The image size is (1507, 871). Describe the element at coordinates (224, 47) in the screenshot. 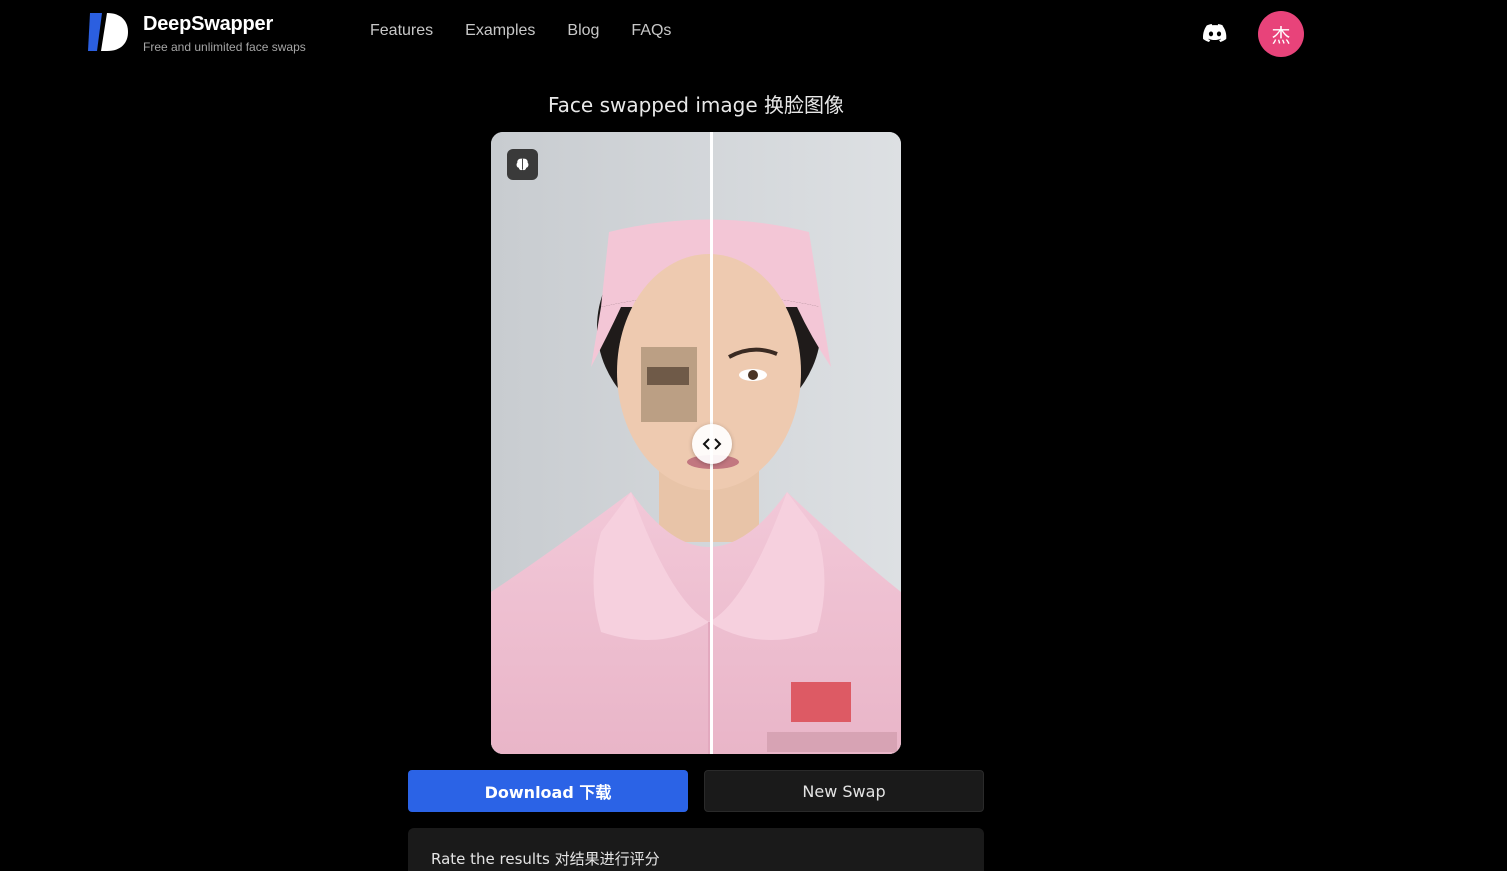

I see `brand-tagline: Free and unlimited face swaps` at that location.